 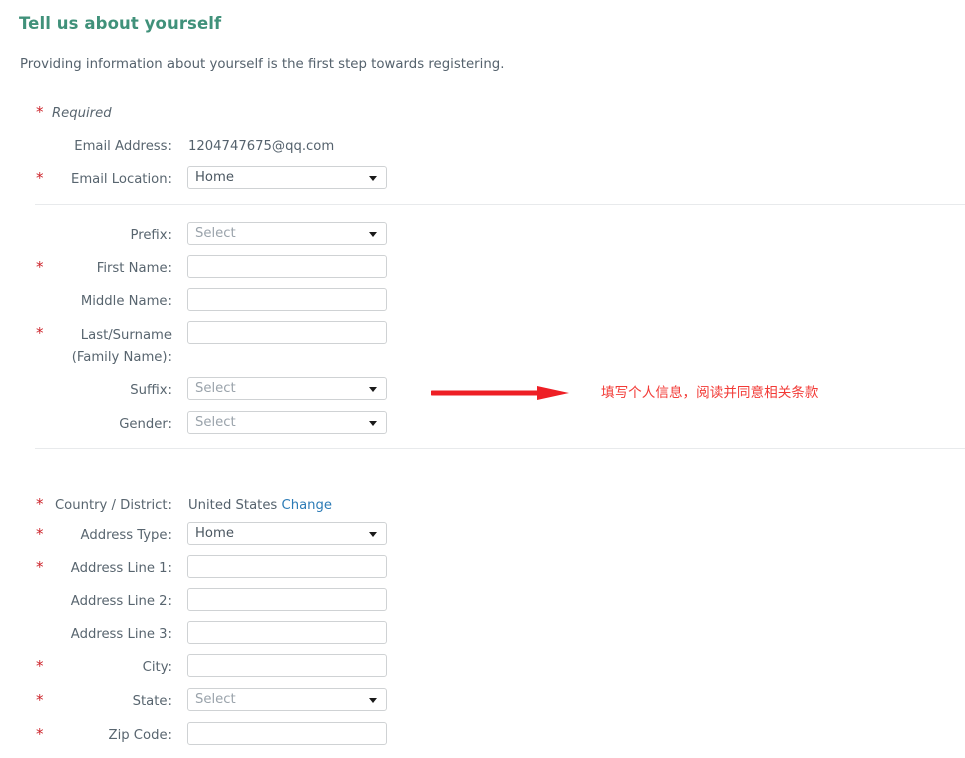 I want to click on row-zip-code: * Zip Code:, so click(x=210, y=735).